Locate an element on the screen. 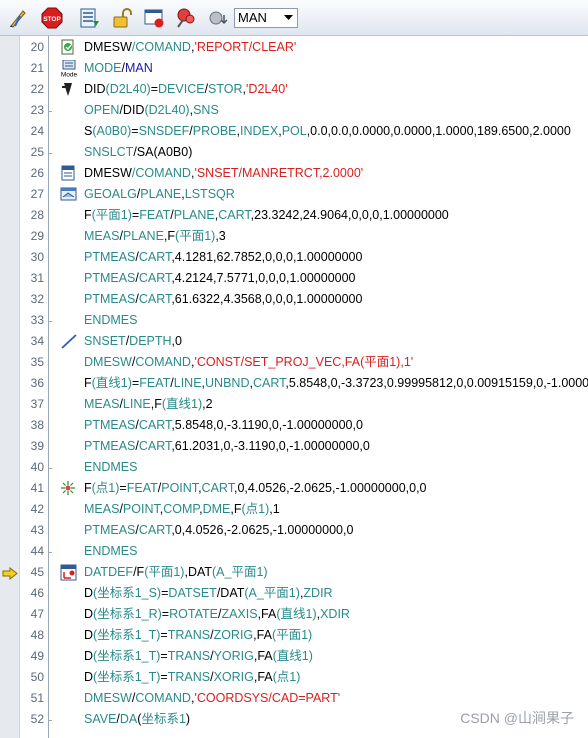  code-token: 'SNSET/MANRETRCT,2.0000' is located at coordinates (279, 173).